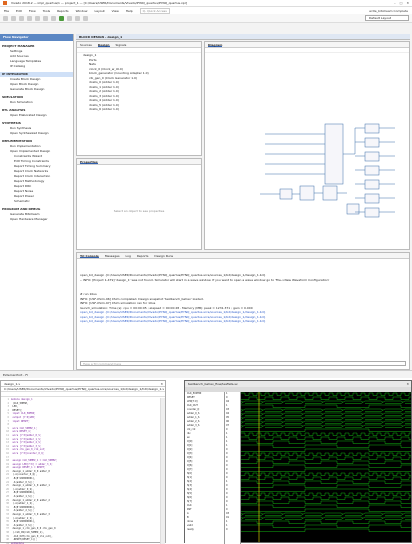  I want to click on editor-close-icon: ✕, so click(162, 383).